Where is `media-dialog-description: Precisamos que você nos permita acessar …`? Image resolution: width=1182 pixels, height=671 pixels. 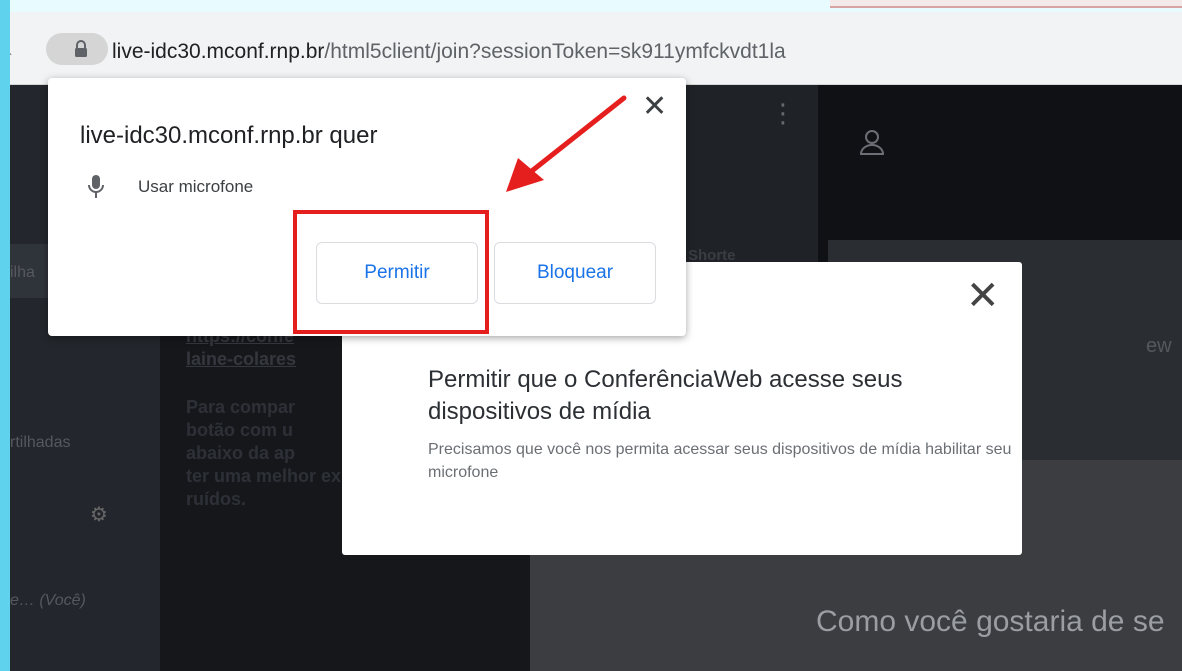 media-dialog-description: Precisamos que você nos permita acessar … is located at coordinates (720, 461).